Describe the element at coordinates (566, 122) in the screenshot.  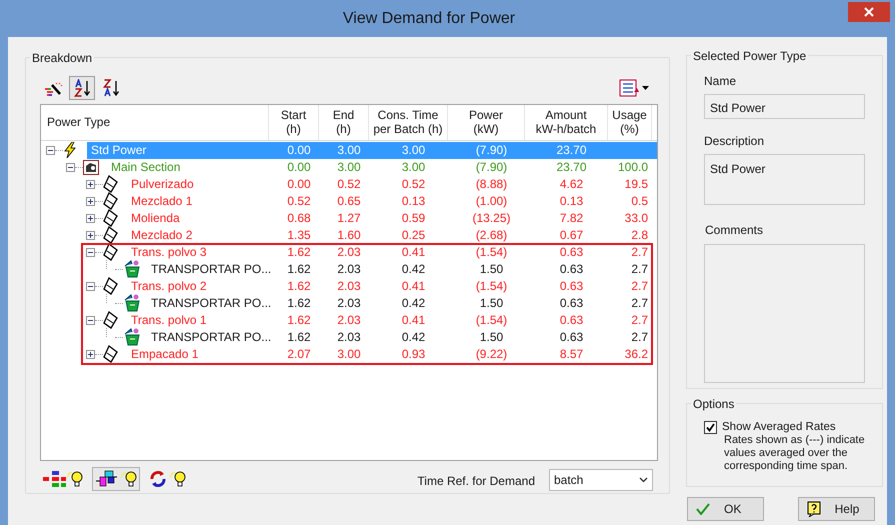
I see `column-header: Amount kW-h/batch` at that location.